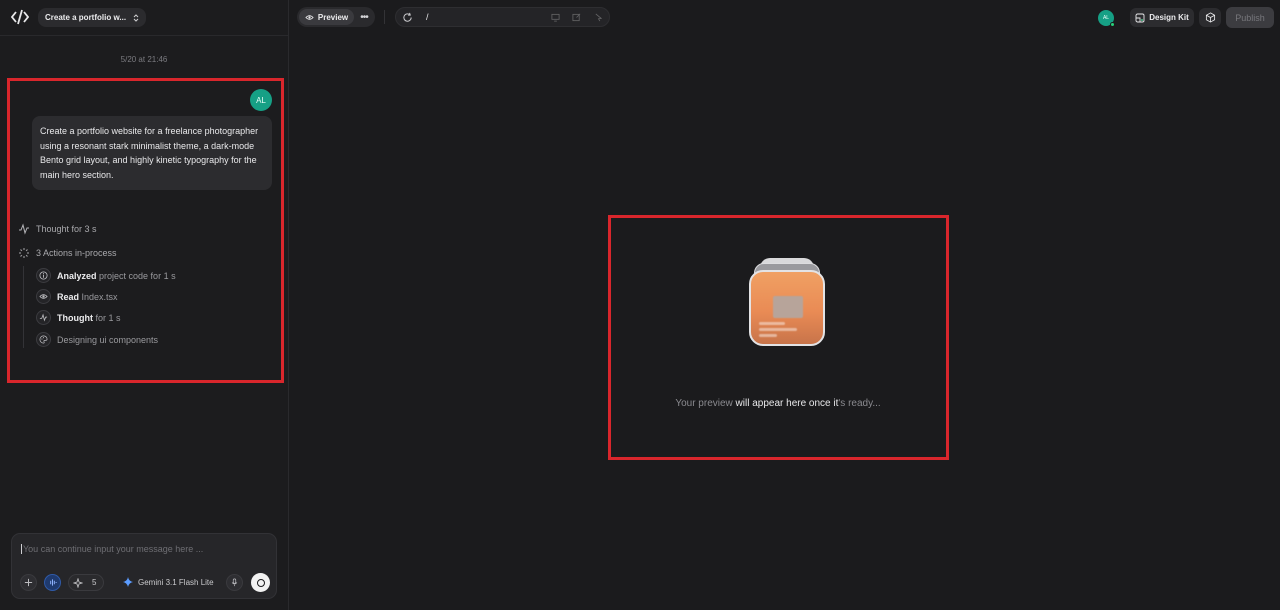  What do you see at coordinates (261, 100) in the screenshot?
I see `user-avatar: AL` at bounding box center [261, 100].